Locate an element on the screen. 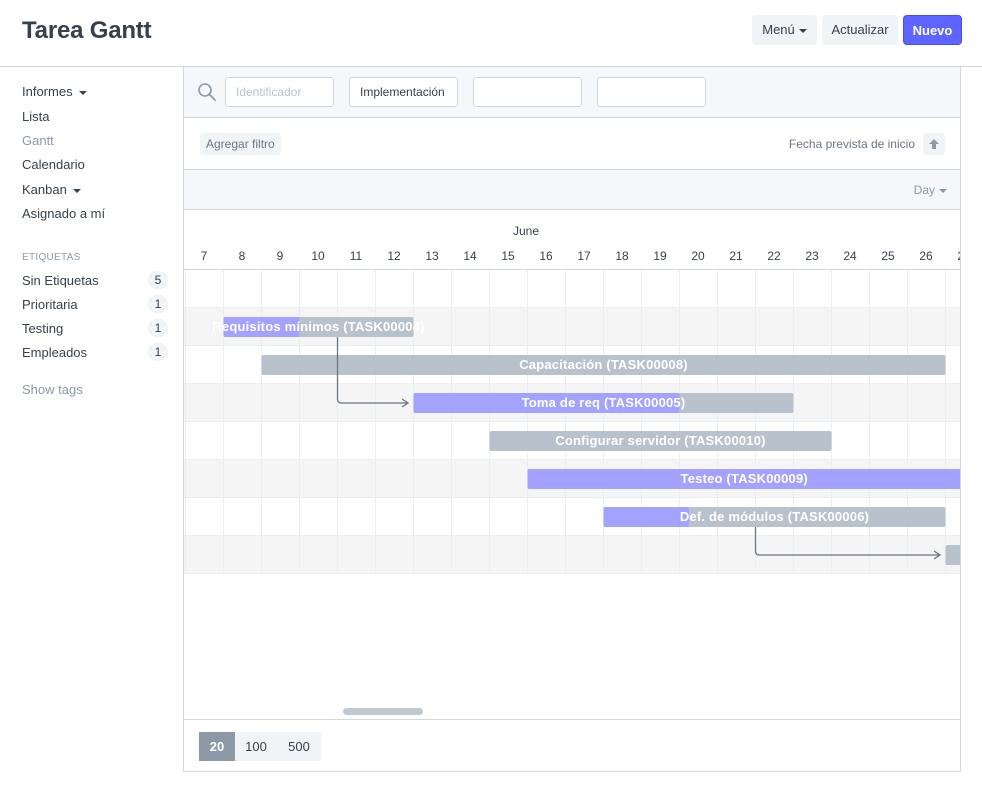  tag-item: Sin Etiquetas is located at coordinates (60, 280).